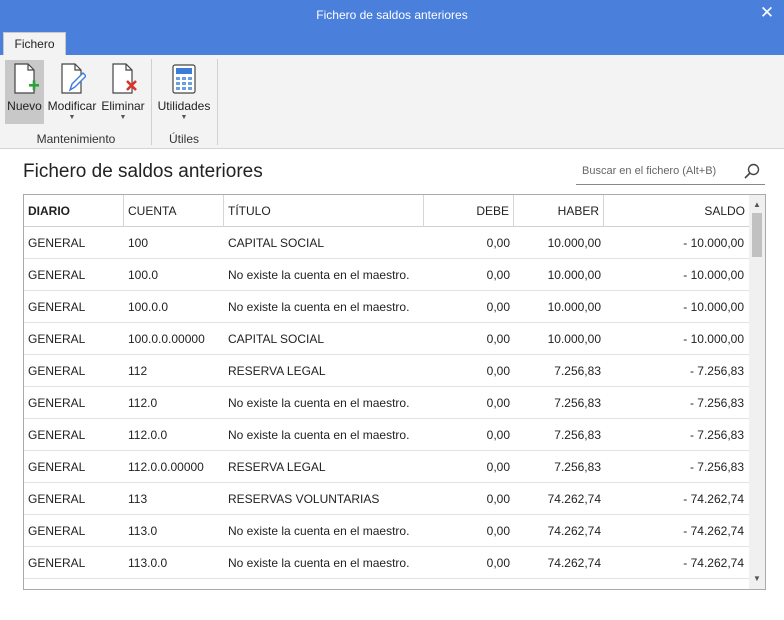 The image size is (784, 620). What do you see at coordinates (752, 171) in the screenshot?
I see `search-icon` at bounding box center [752, 171].